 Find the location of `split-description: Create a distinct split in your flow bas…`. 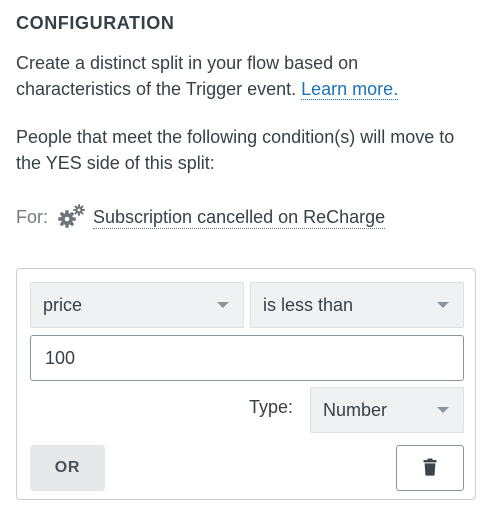

split-description: Create a distinct split in your flow bas… is located at coordinates (246, 76).